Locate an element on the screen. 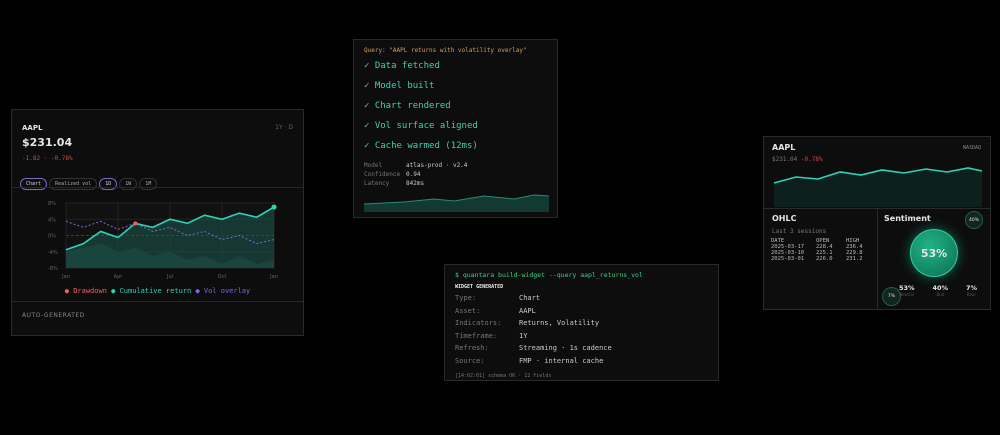 Image resolution: width=1000 pixels, height=435 pixels. price-sparkline is located at coordinates (878, 187).